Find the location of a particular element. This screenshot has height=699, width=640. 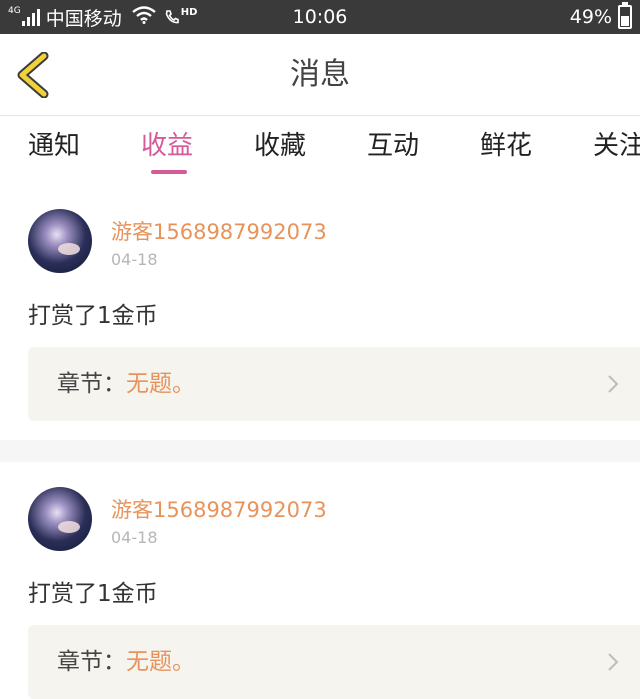

separator is located at coordinates (320, 451).